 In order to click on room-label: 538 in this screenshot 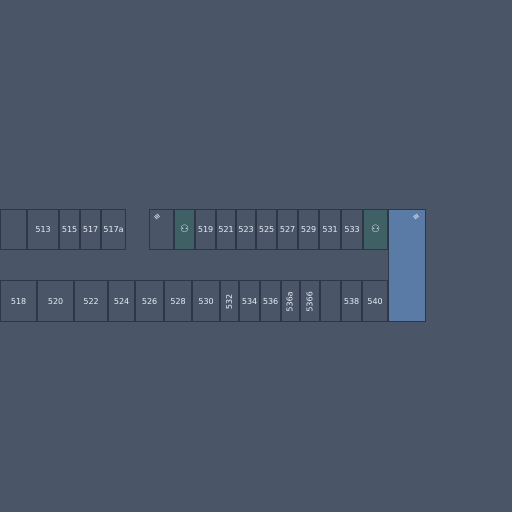, I will do `click(351, 301)`.